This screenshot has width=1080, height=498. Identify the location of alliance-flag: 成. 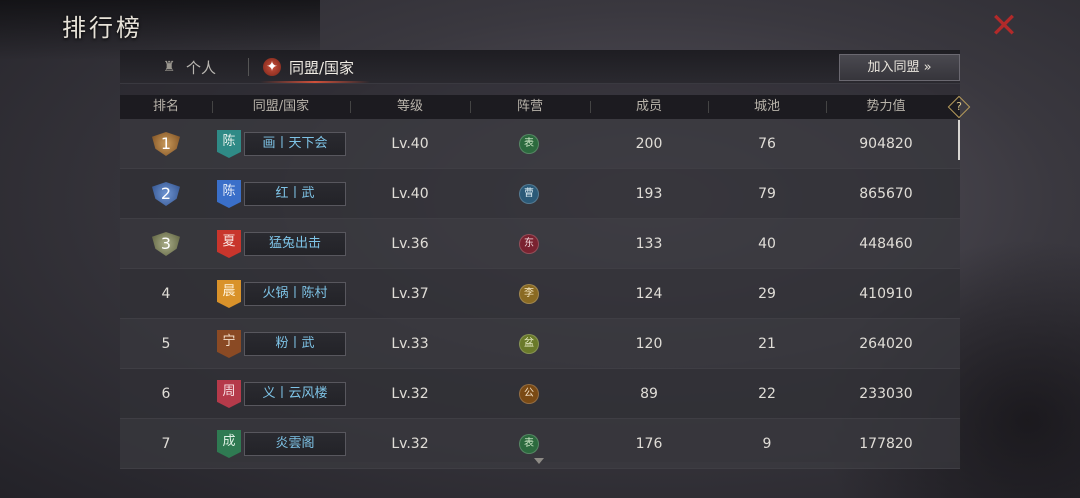
(229, 444).